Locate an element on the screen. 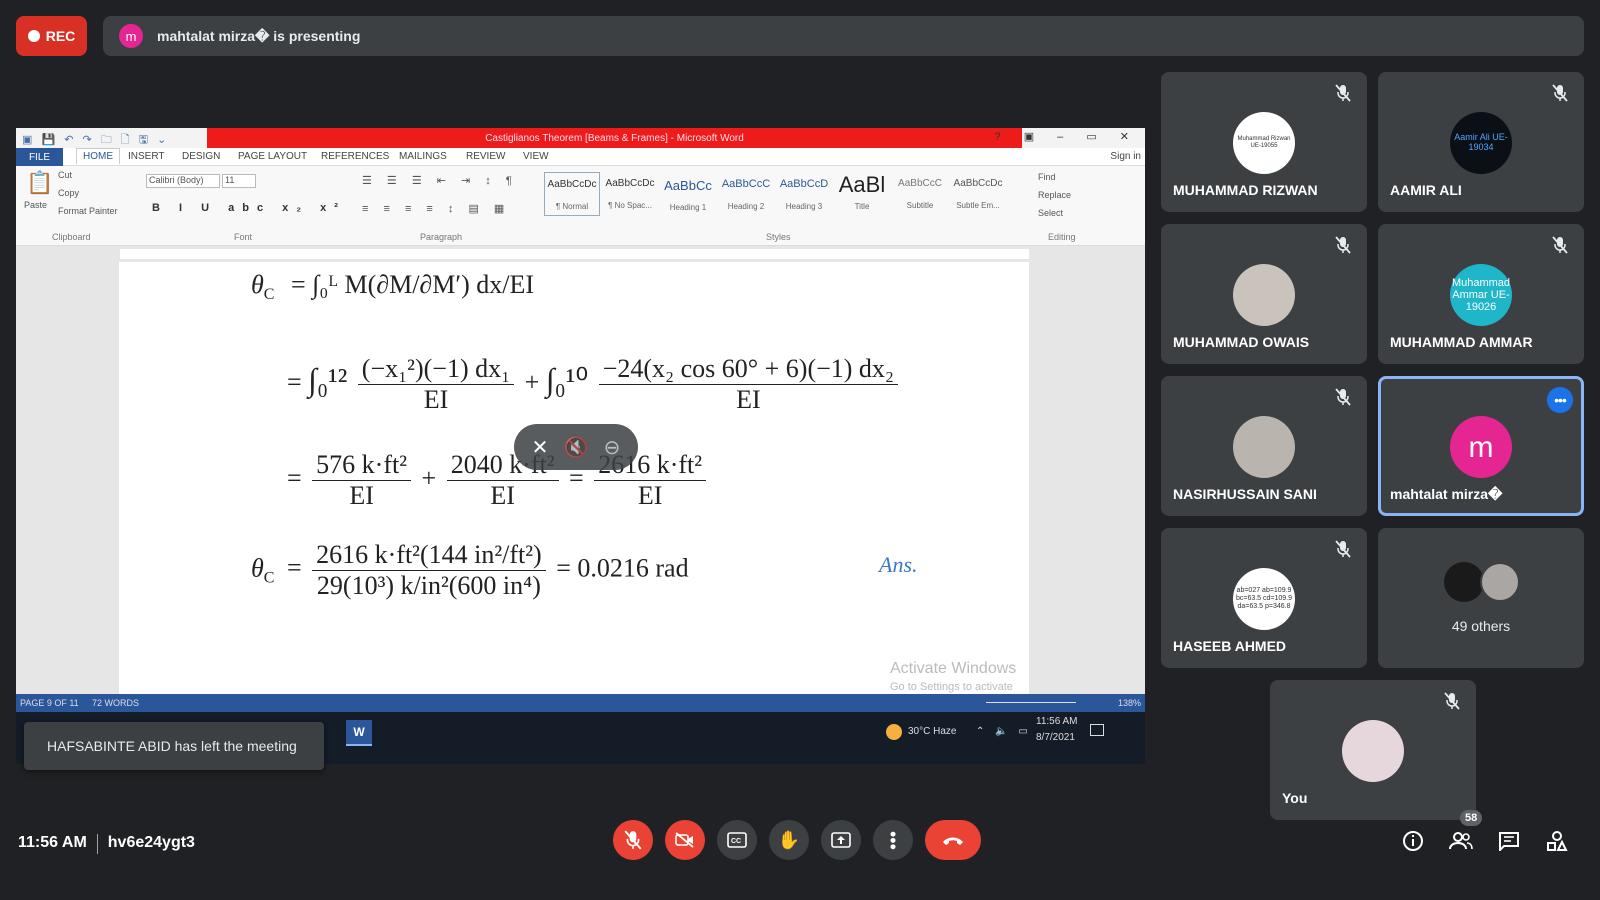 The width and height of the screenshot is (1600, 900). style-preview: AaBbCcDc is located at coordinates (978, 183).